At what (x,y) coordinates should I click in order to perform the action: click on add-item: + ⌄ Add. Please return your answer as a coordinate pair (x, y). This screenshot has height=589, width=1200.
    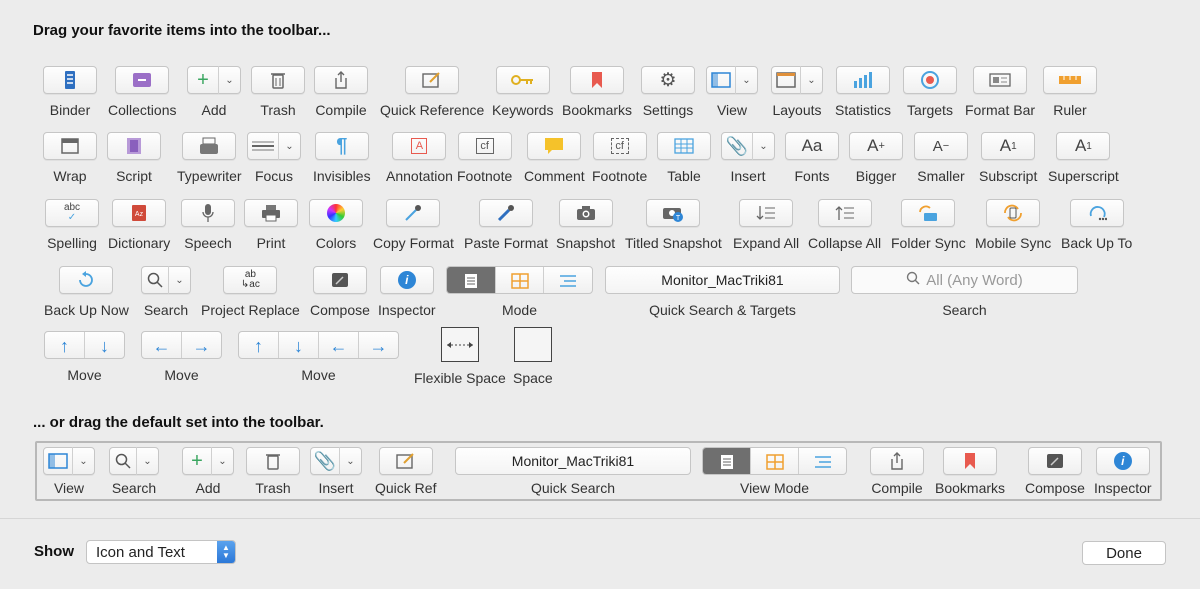
    Looking at the image, I should click on (214, 92).